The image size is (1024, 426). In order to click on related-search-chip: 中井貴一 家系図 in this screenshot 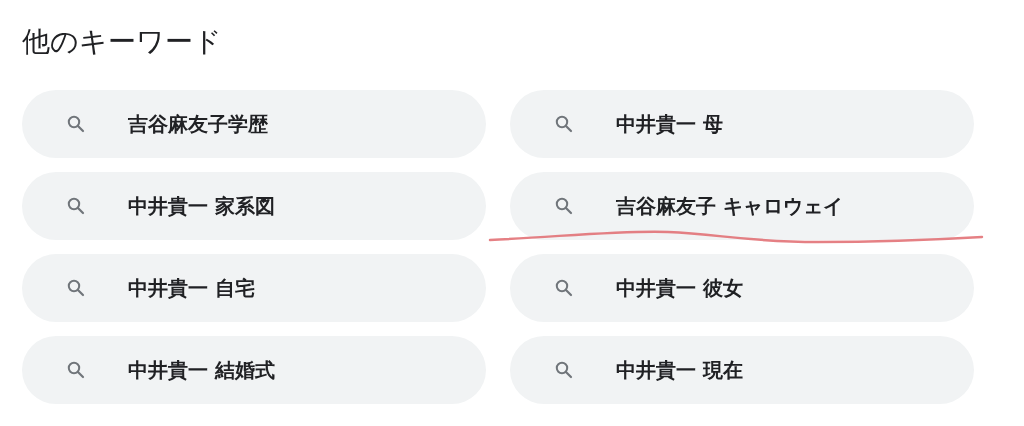, I will do `click(254, 206)`.